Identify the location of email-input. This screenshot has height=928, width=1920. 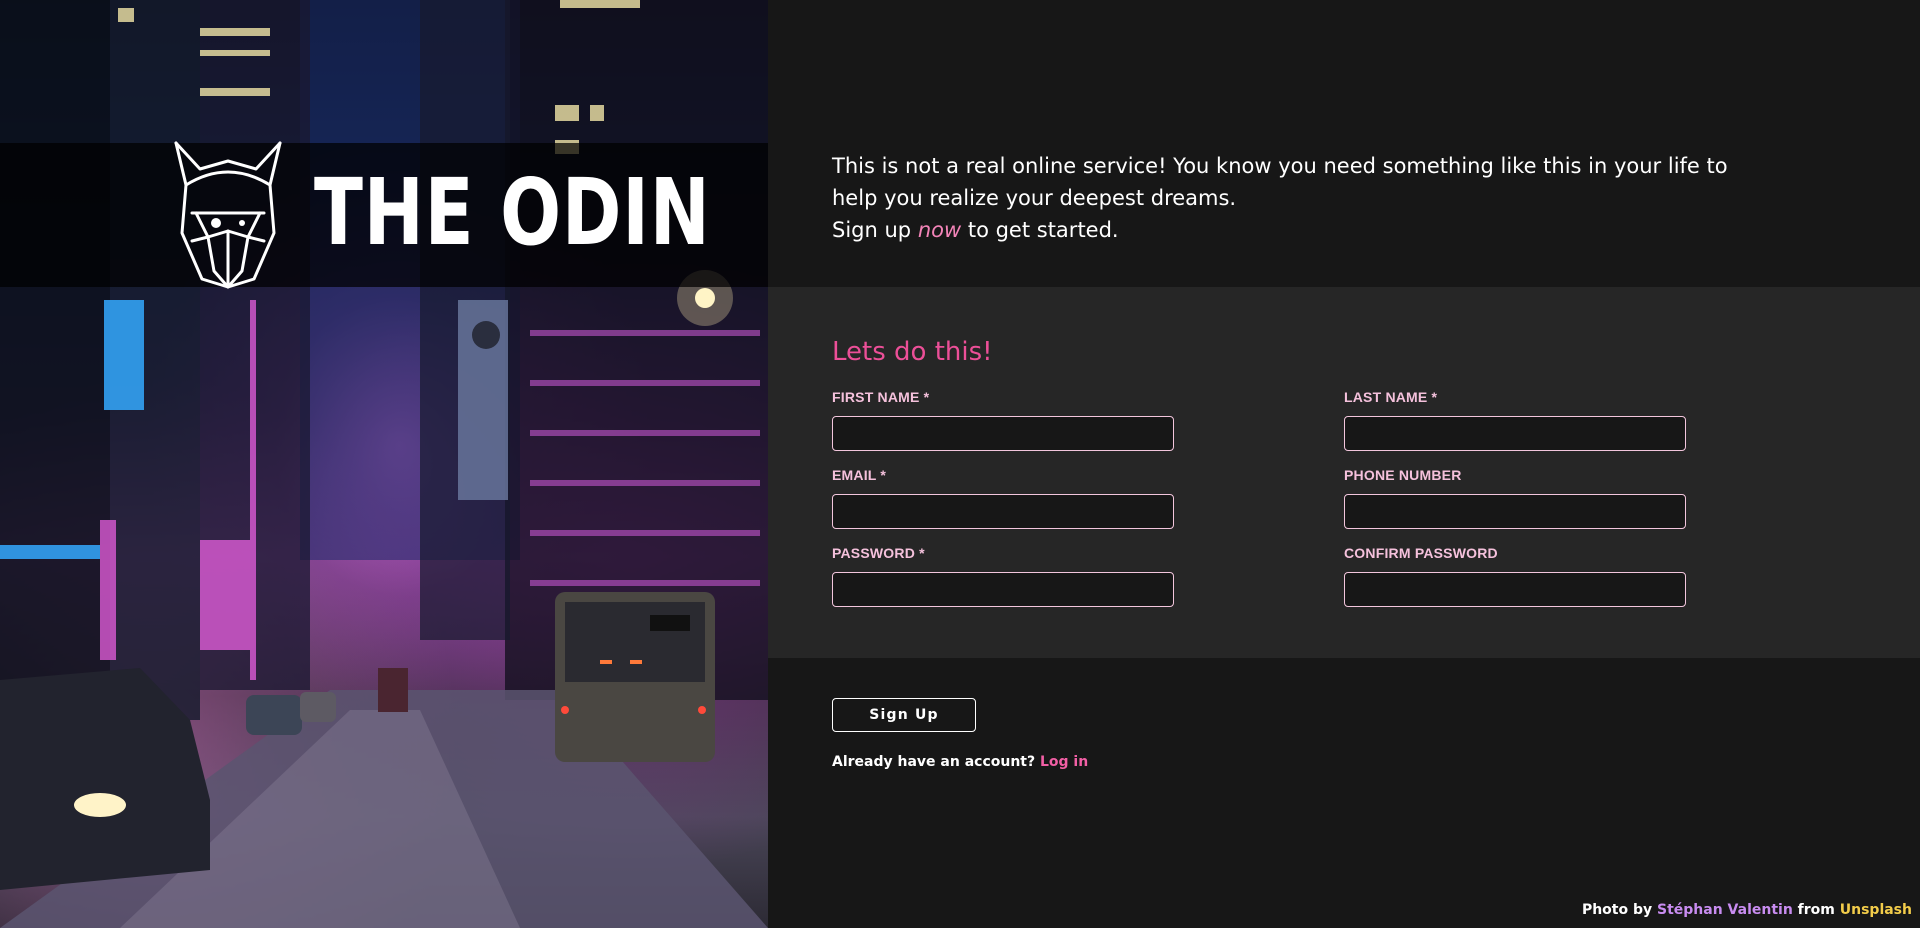
(1003, 511).